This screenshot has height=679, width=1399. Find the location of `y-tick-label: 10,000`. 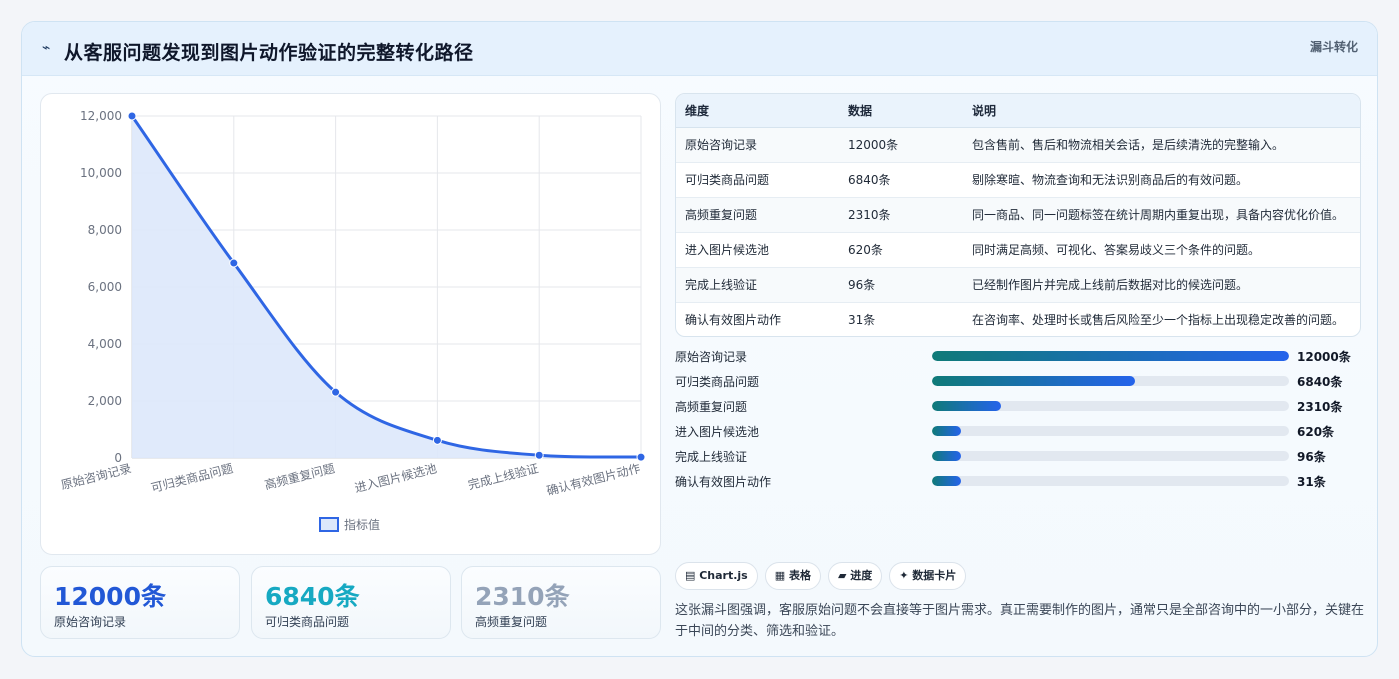

y-tick-label: 10,000 is located at coordinates (101, 173).